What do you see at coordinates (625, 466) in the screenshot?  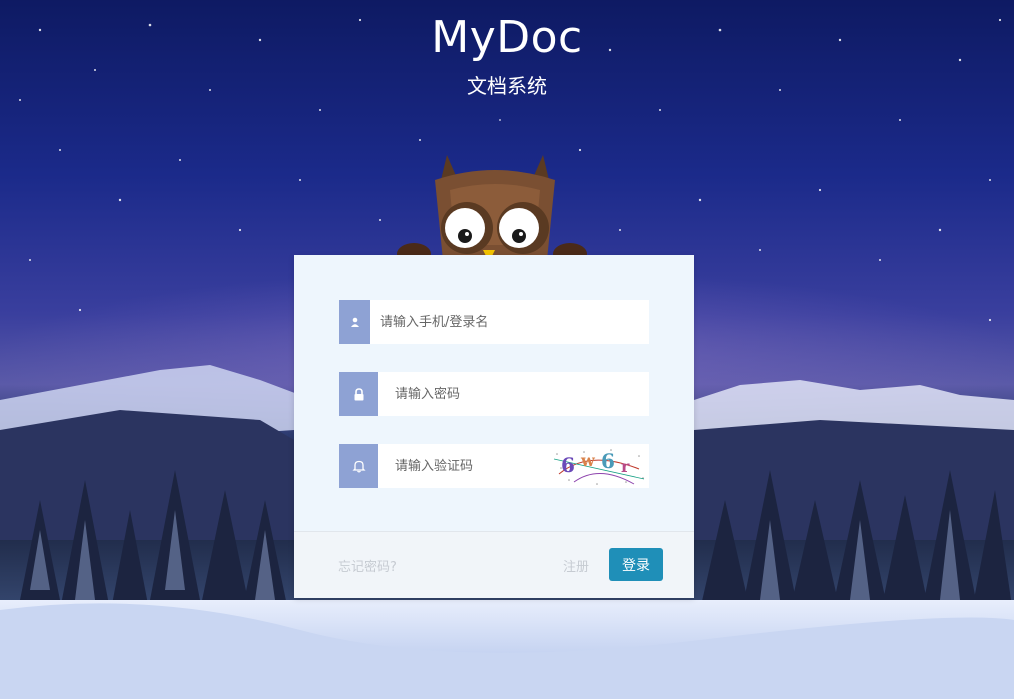 I see `captcha-char-4: r` at bounding box center [625, 466].